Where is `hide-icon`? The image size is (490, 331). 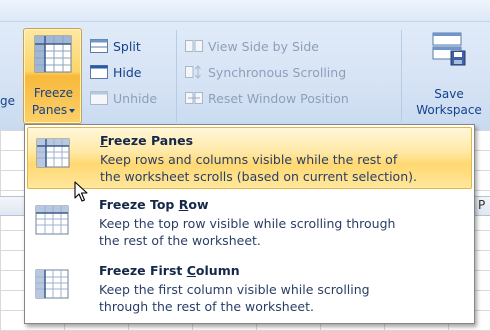 hide-icon is located at coordinates (99, 72).